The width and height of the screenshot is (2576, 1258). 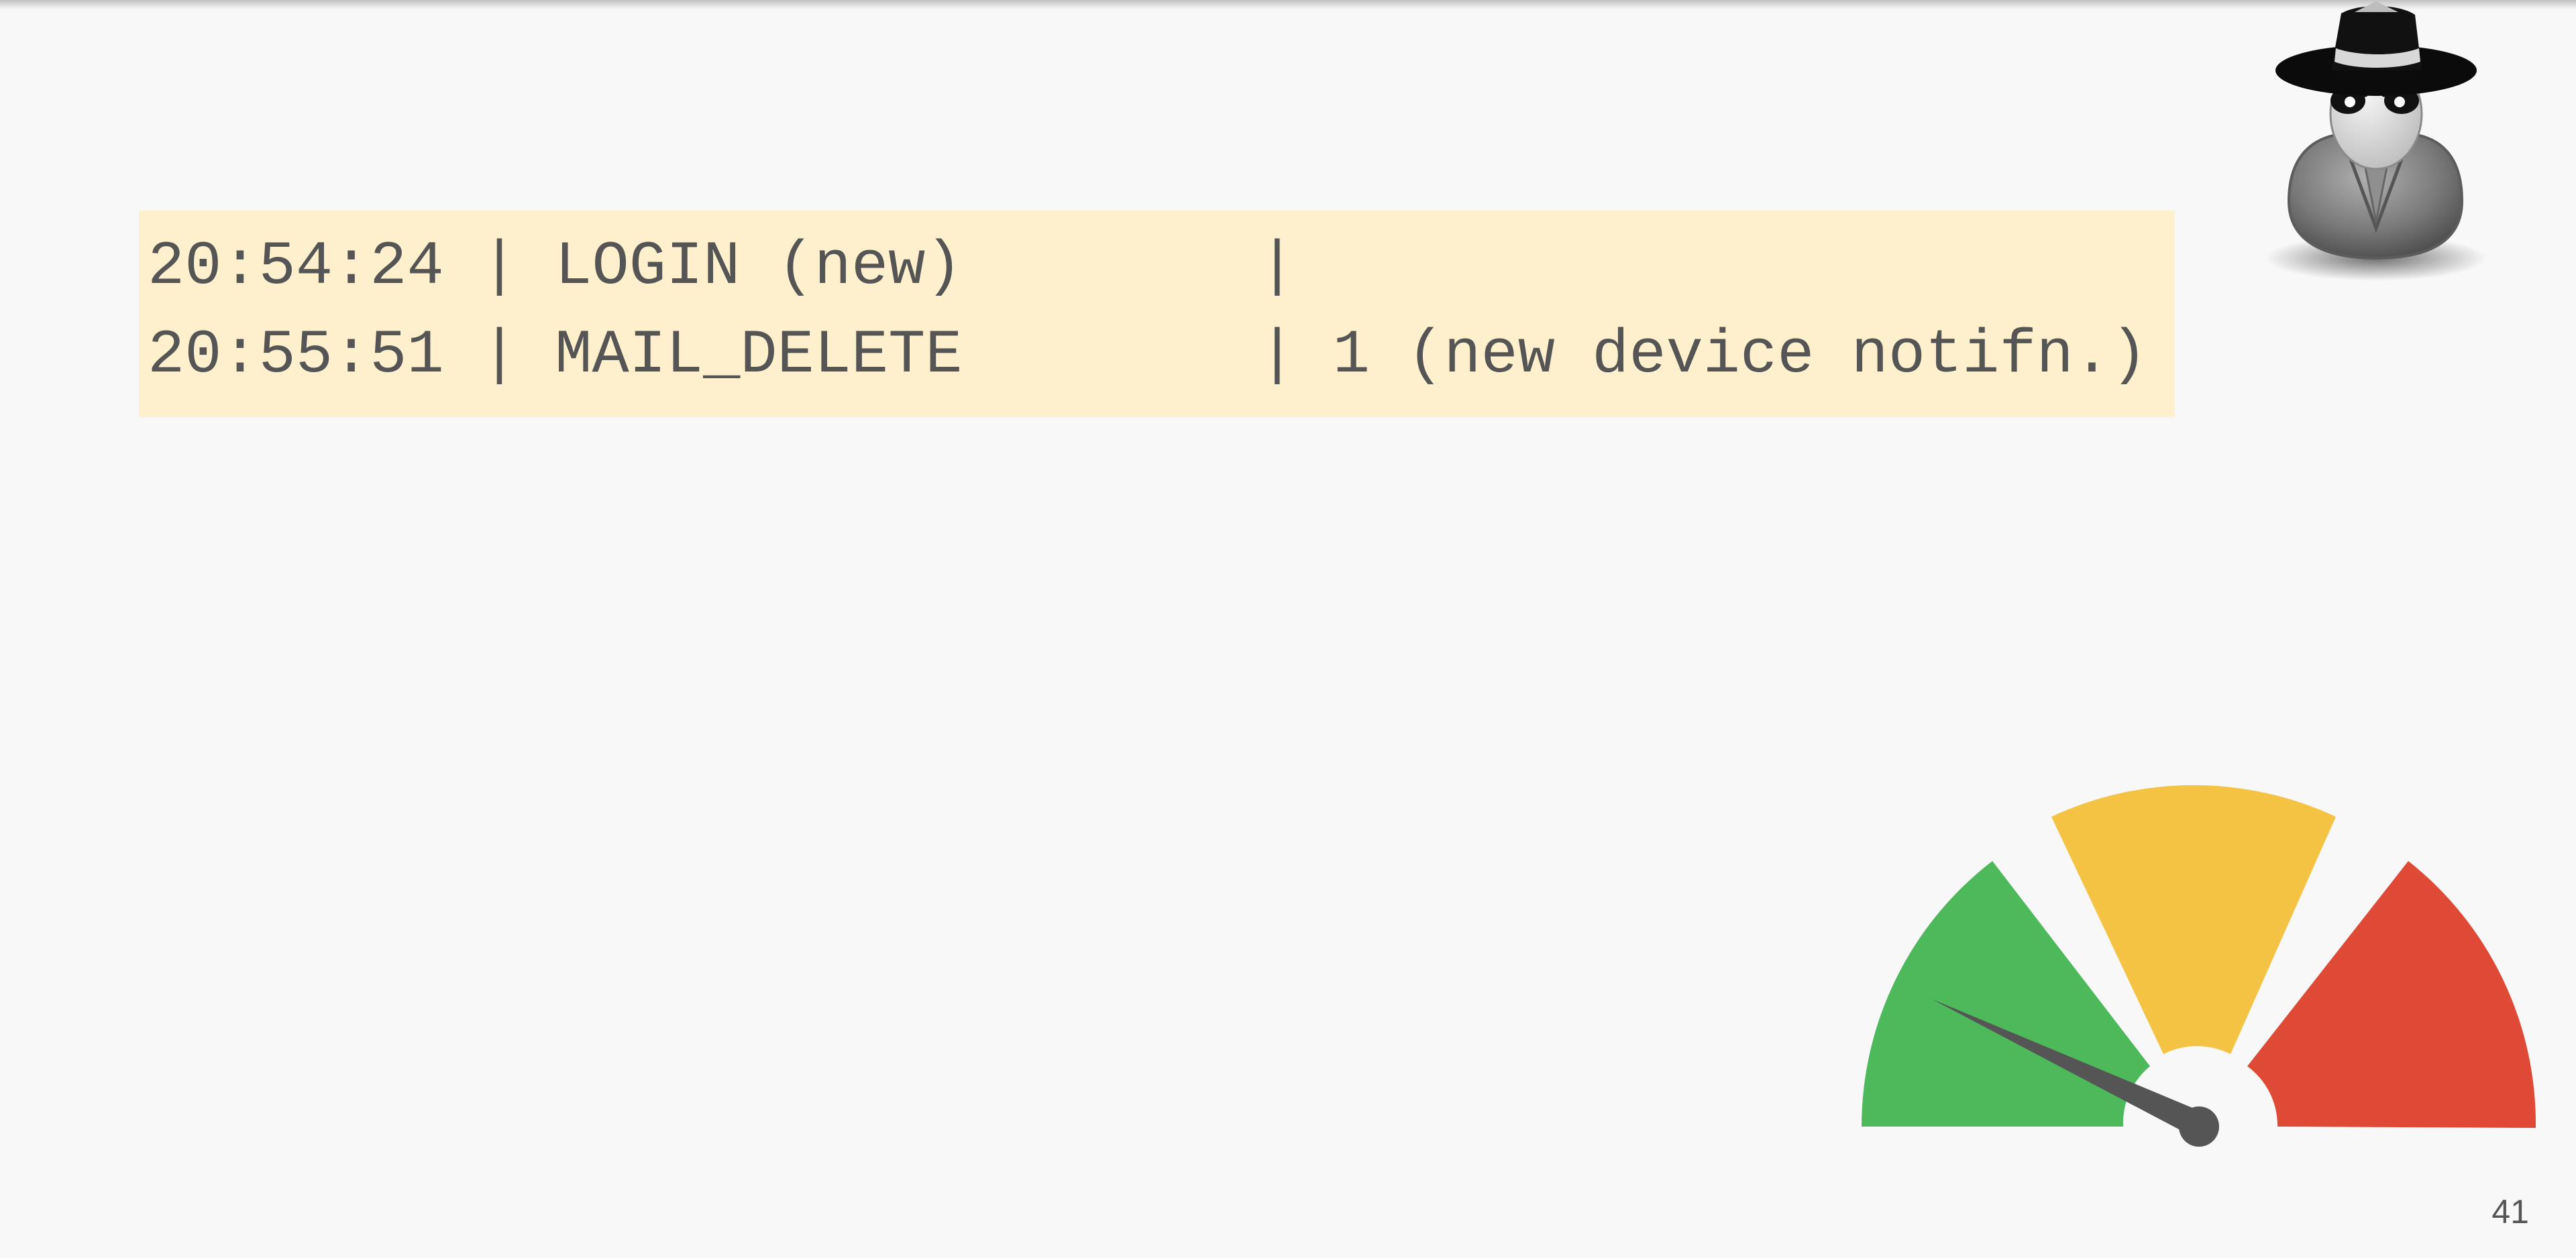 What do you see at coordinates (1288, 4) in the screenshot?
I see `top-edge-shadow` at bounding box center [1288, 4].